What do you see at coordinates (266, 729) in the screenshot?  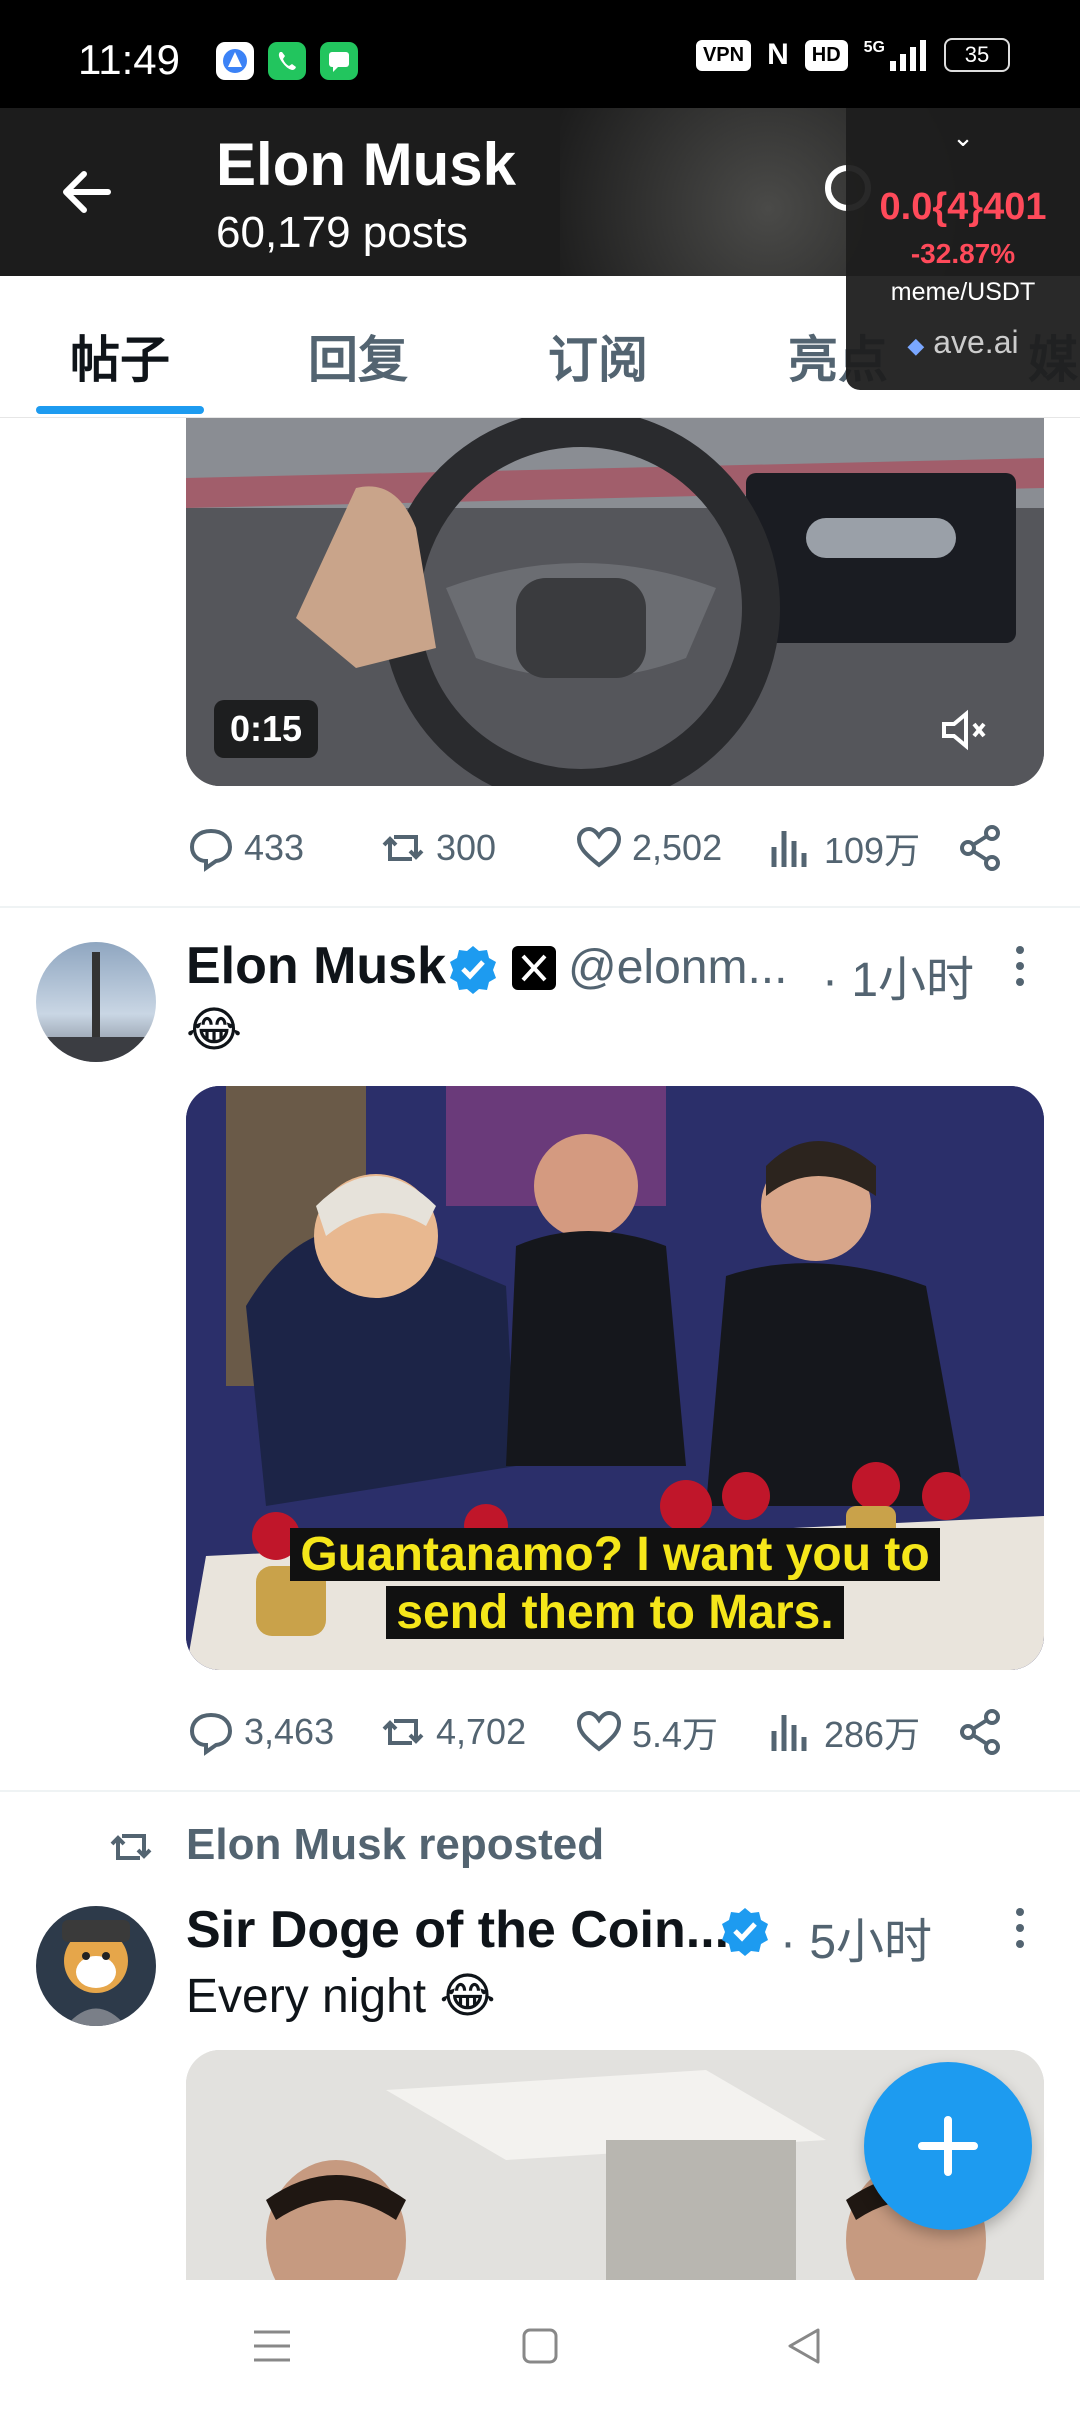 I see `video-duration-badge: 0:15` at bounding box center [266, 729].